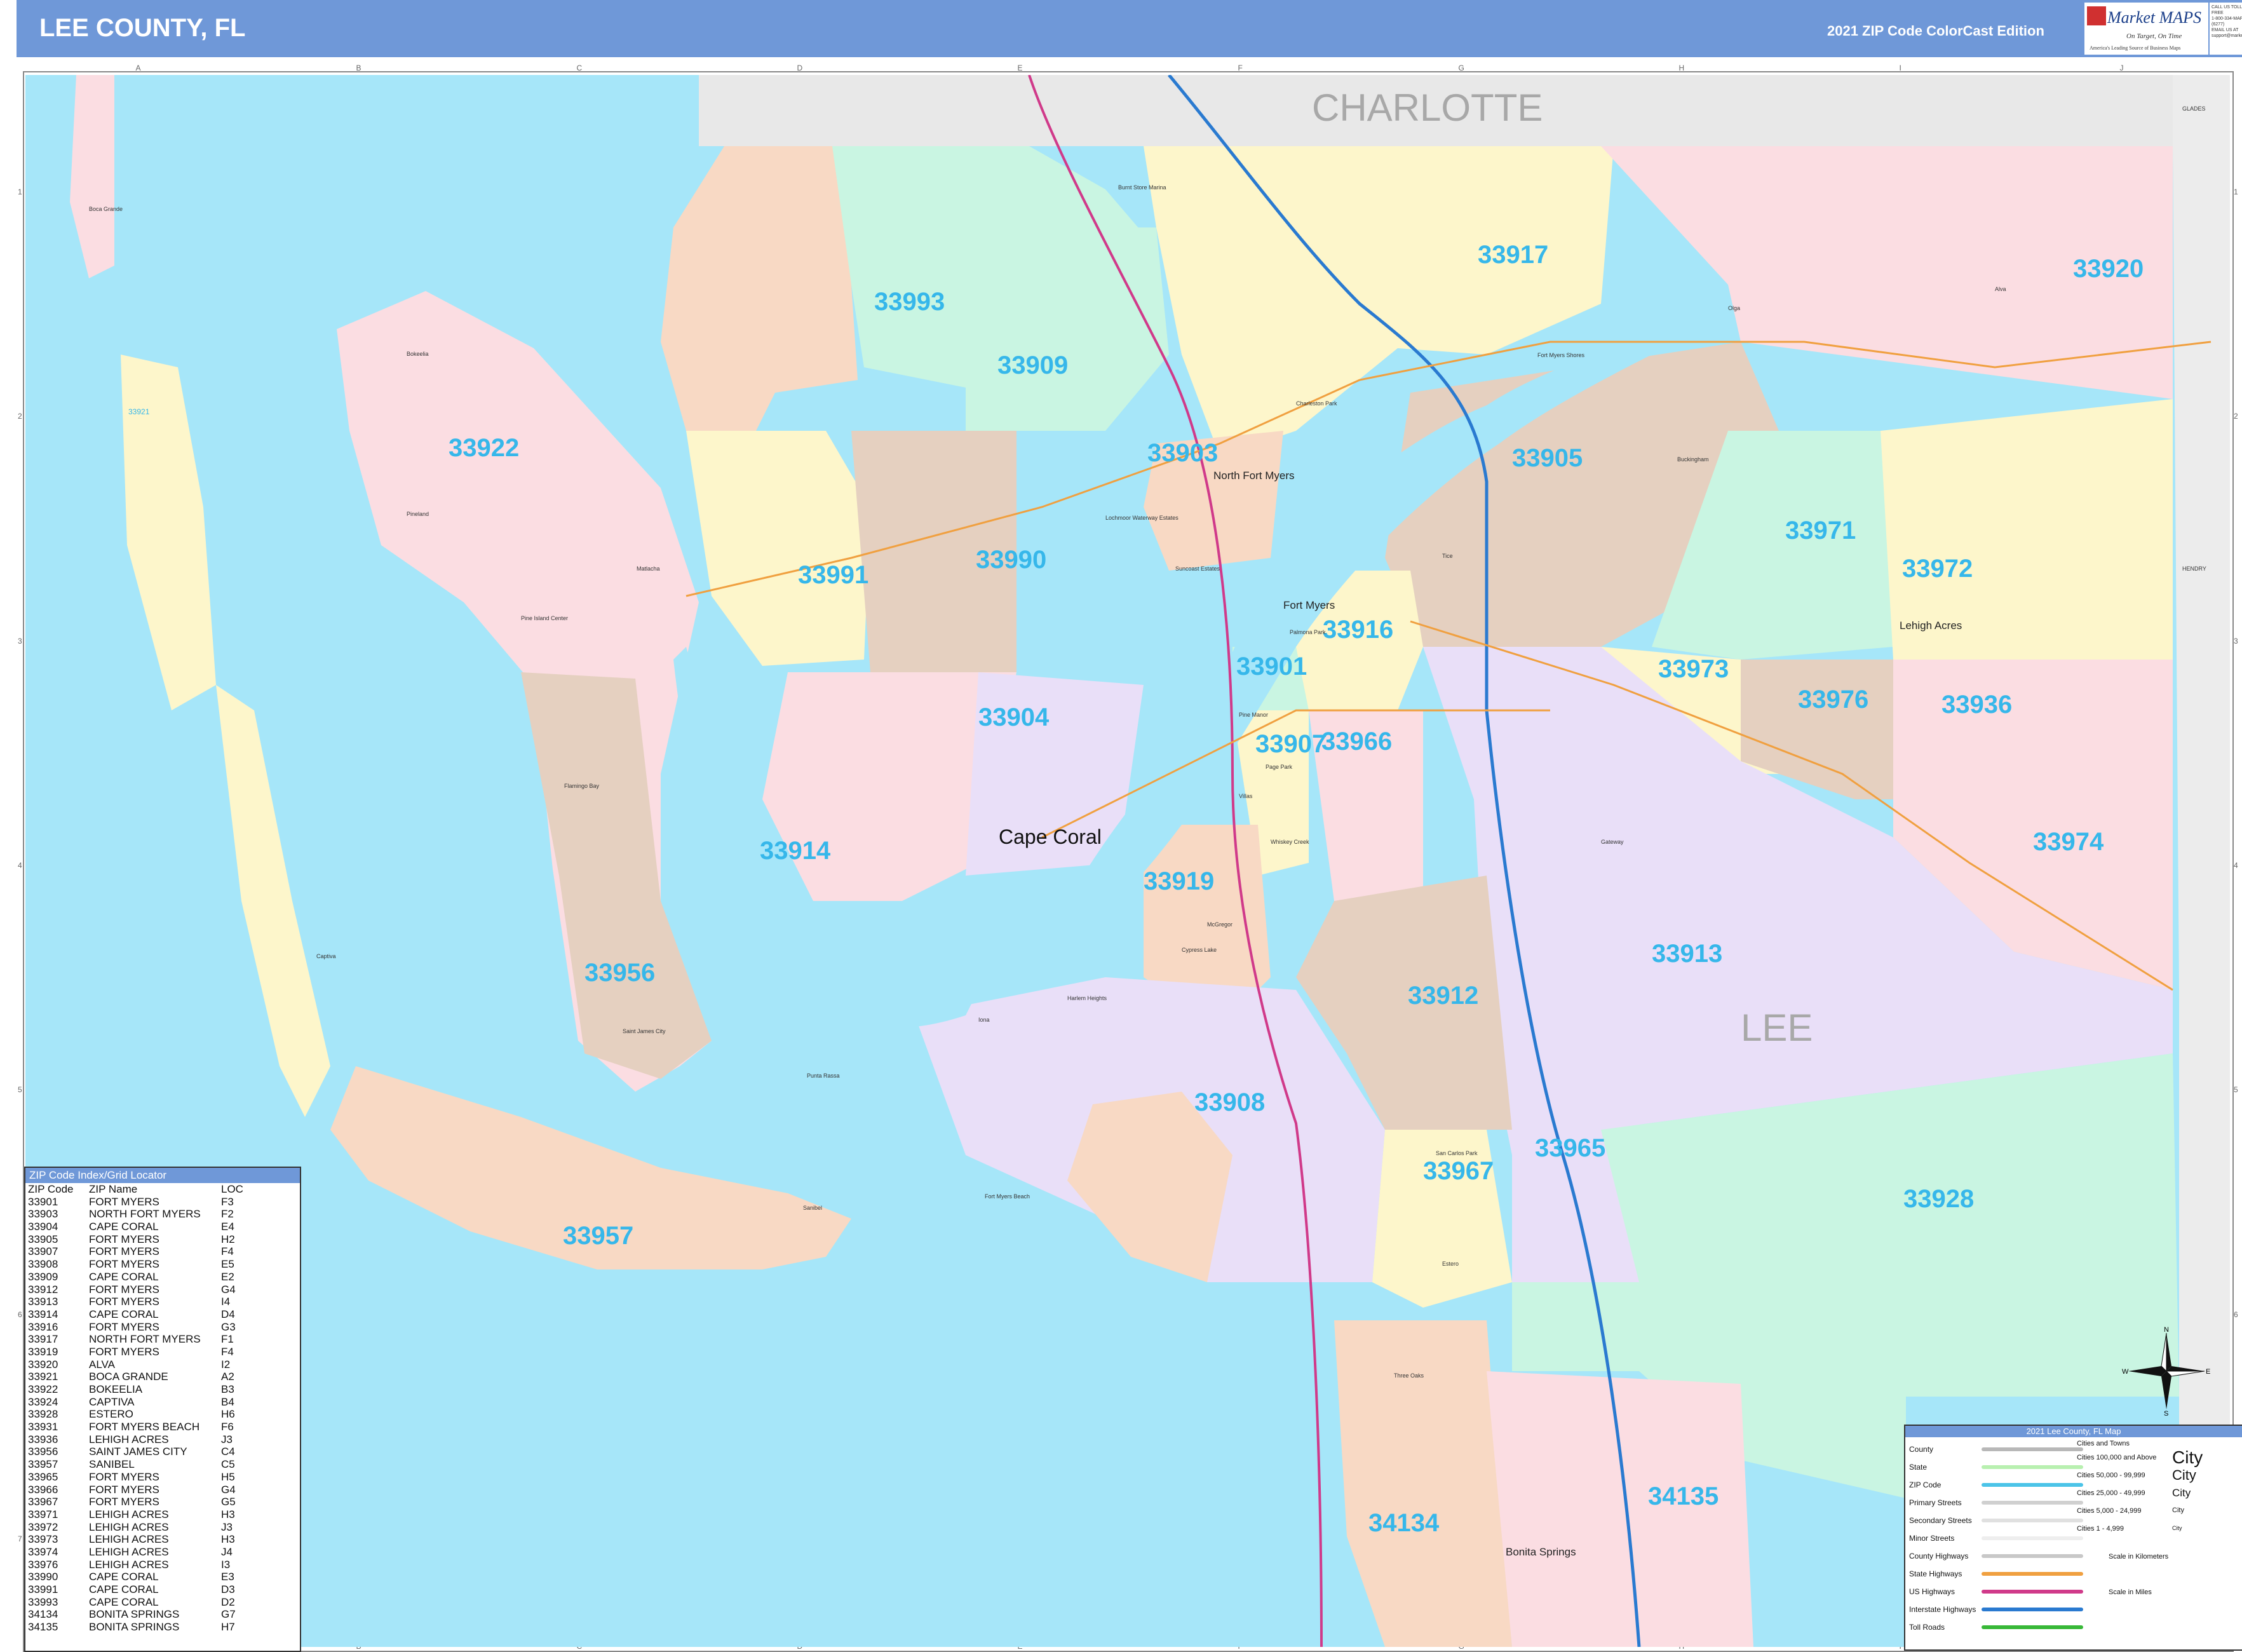 The width and height of the screenshot is (2242, 1652). What do you see at coordinates (20, 1539) in the screenshot?
I see `grid-row-label: 7` at bounding box center [20, 1539].